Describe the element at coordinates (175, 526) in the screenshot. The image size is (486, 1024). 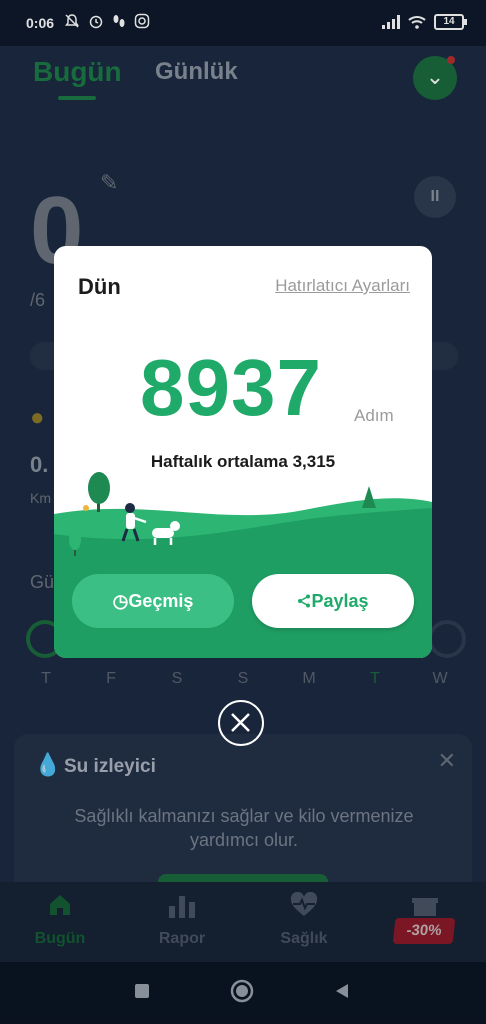
I see `dog-head` at that location.